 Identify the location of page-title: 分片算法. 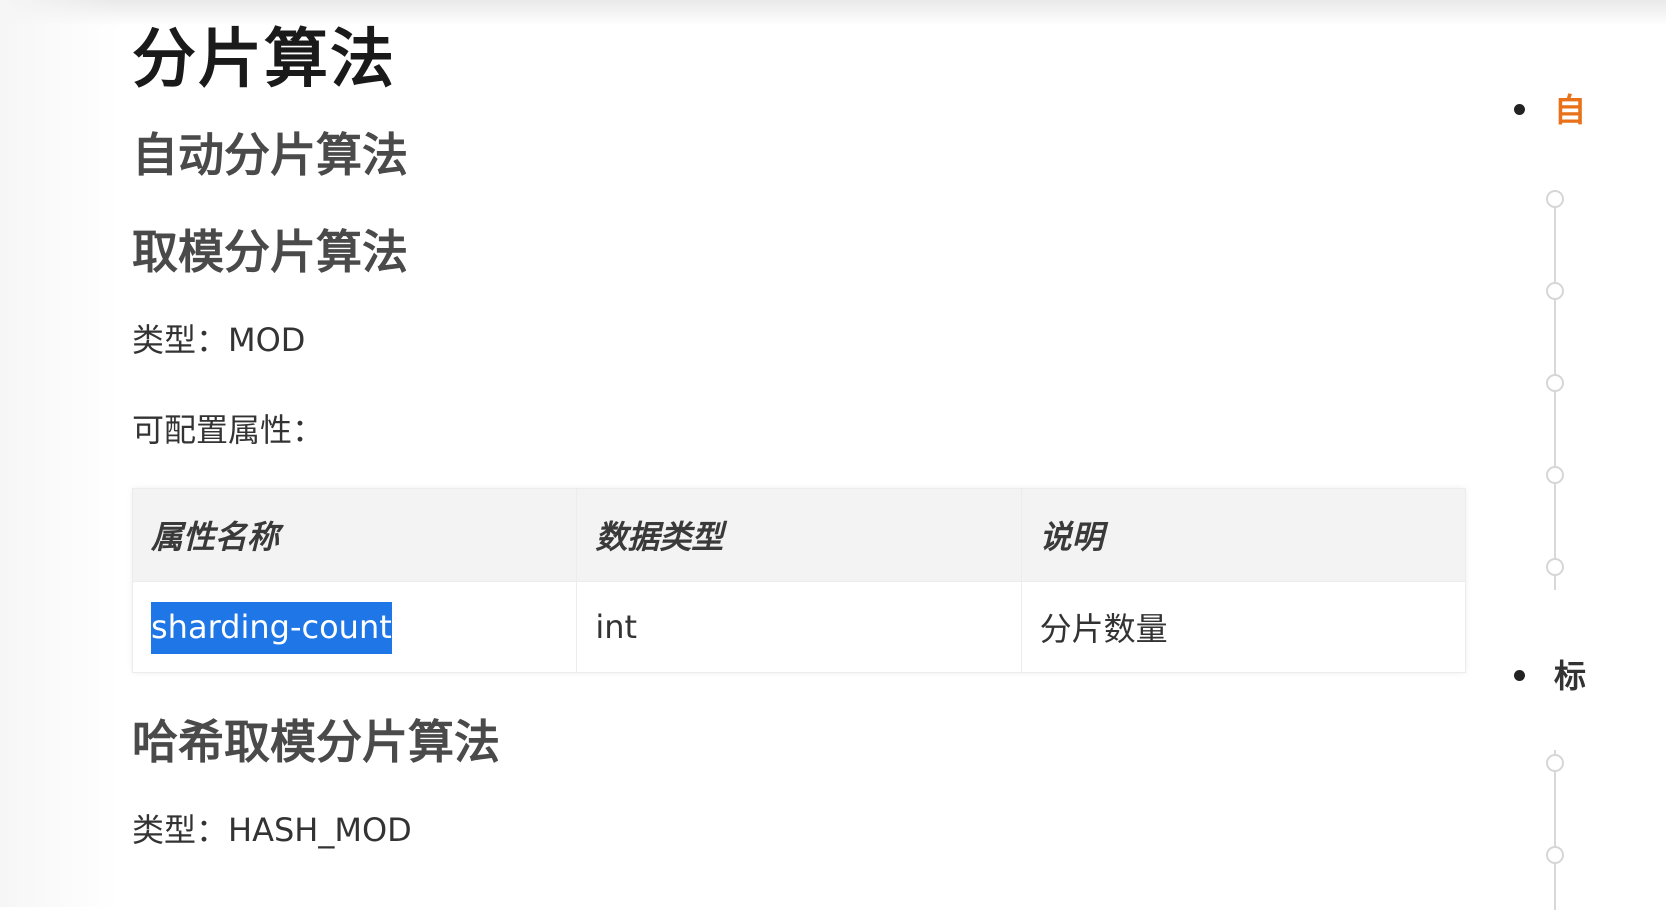
(264, 60).